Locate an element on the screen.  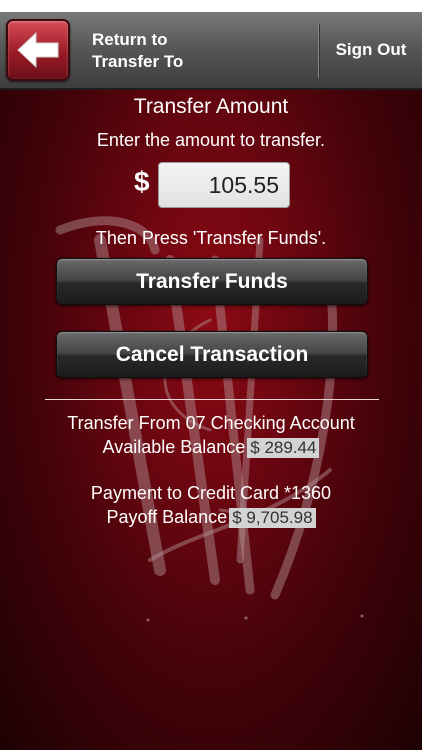
transfer-amount-title: Transfer Amount is located at coordinates (211, 106).